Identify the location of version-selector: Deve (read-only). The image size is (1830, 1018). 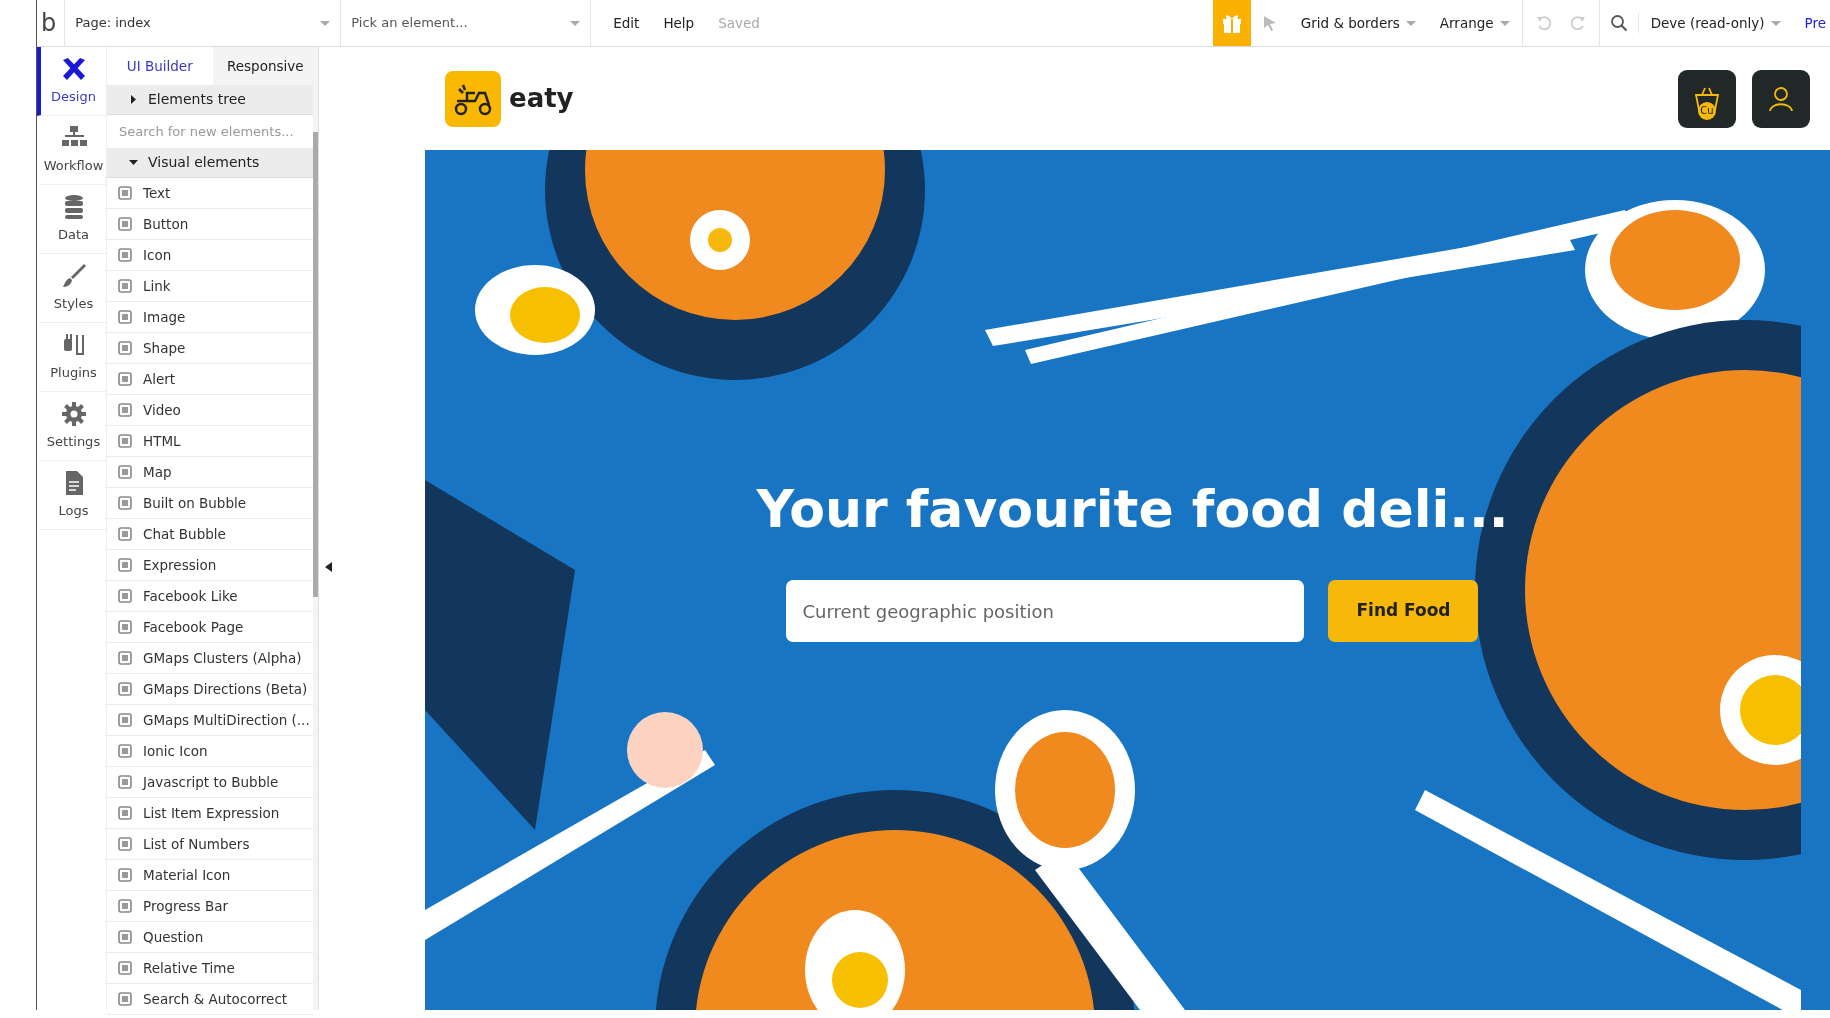
(1715, 23).